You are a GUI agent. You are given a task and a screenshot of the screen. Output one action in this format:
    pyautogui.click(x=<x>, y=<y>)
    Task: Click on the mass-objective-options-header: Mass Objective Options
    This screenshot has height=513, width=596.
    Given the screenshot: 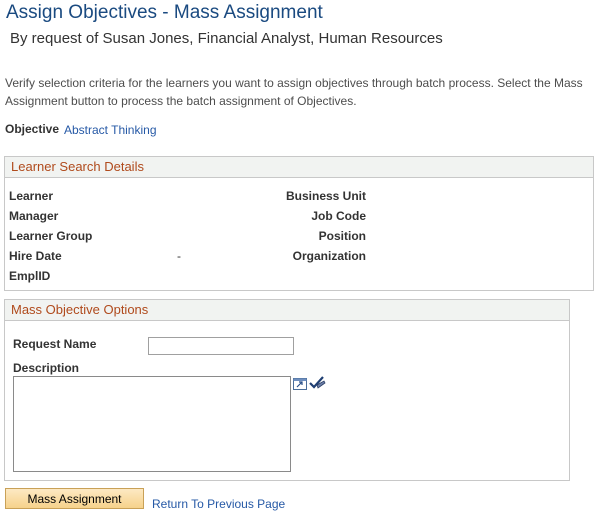 What is the action you would take?
    pyautogui.click(x=287, y=310)
    